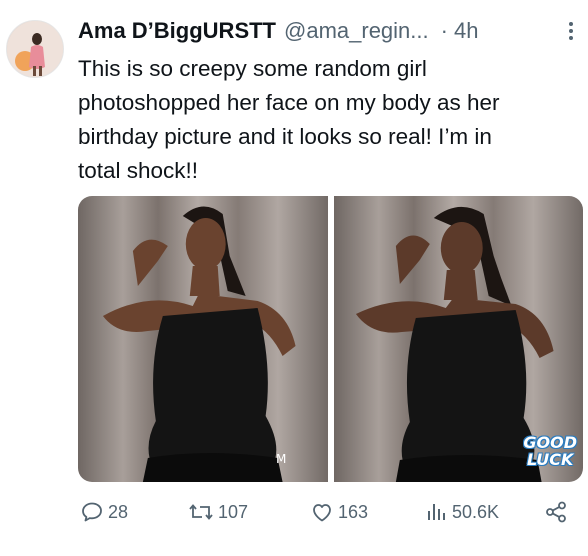 This screenshot has height=556, width=588. I want to click on share-button, so click(556, 512).